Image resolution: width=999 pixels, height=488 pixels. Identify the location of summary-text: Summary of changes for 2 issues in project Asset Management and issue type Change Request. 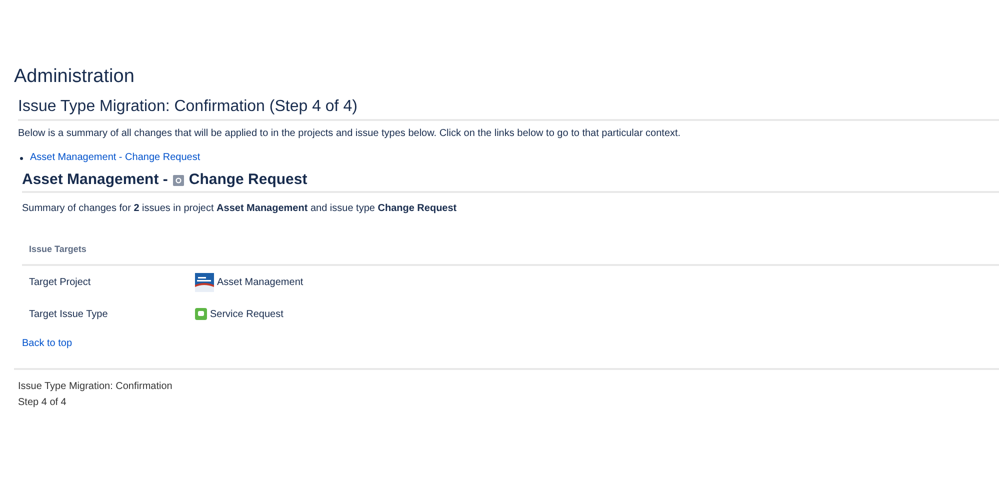
(240, 209).